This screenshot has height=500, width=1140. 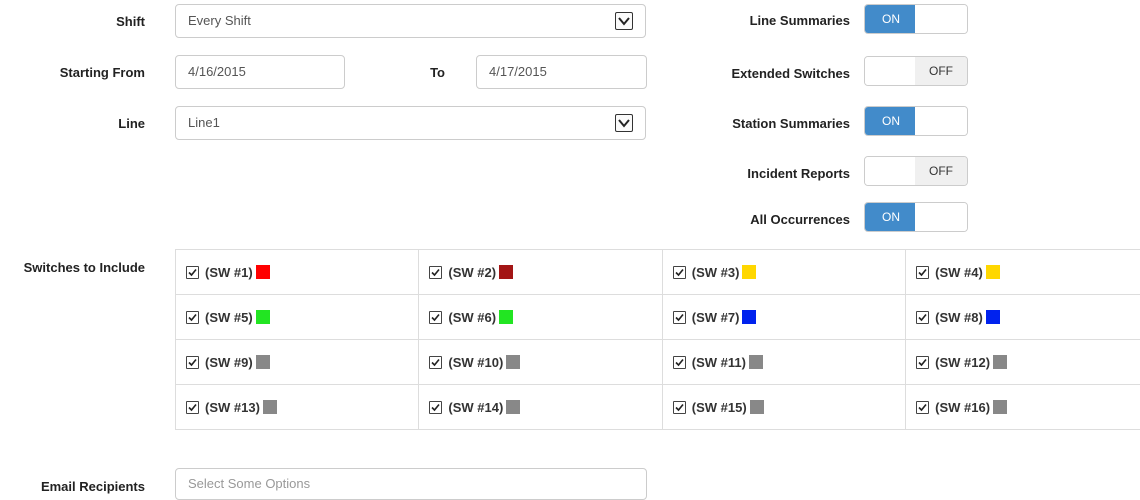 I want to click on switch-label: (SW #4), so click(x=959, y=272).